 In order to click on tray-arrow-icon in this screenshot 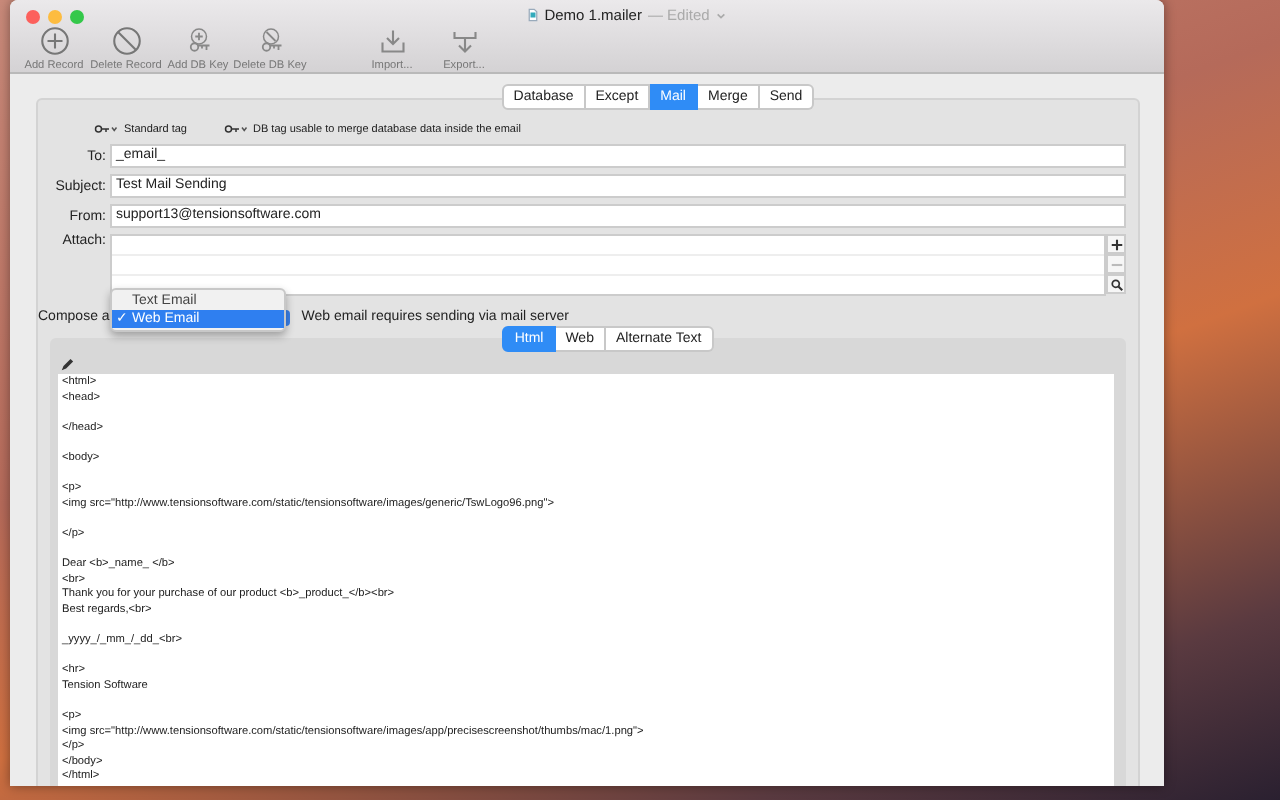, I will do `click(464, 41)`.